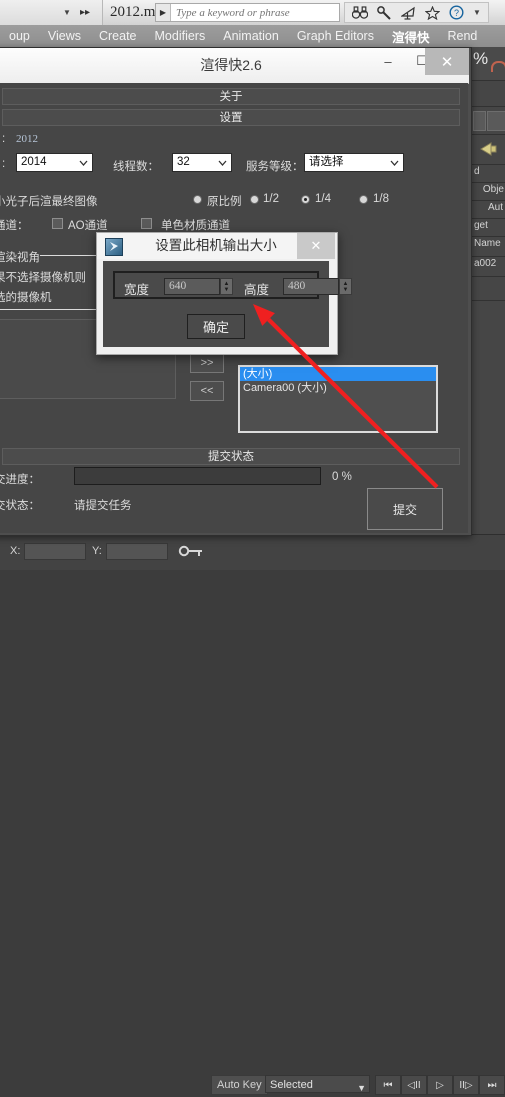 The height and width of the screenshot is (1097, 505). Describe the element at coordinates (231, 96) in the screenshot. I see `group-header-about: 关于` at that location.